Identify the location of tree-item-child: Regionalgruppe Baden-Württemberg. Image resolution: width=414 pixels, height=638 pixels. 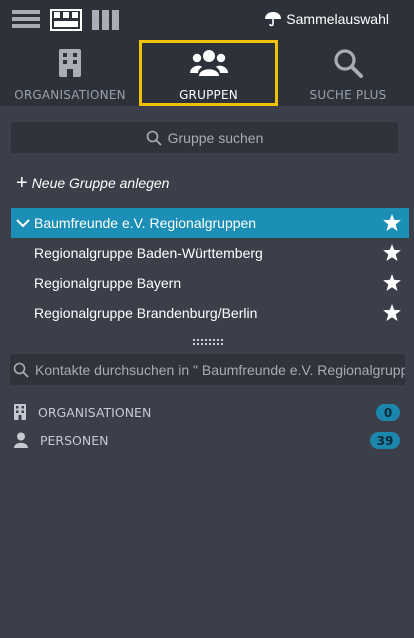
(210, 253).